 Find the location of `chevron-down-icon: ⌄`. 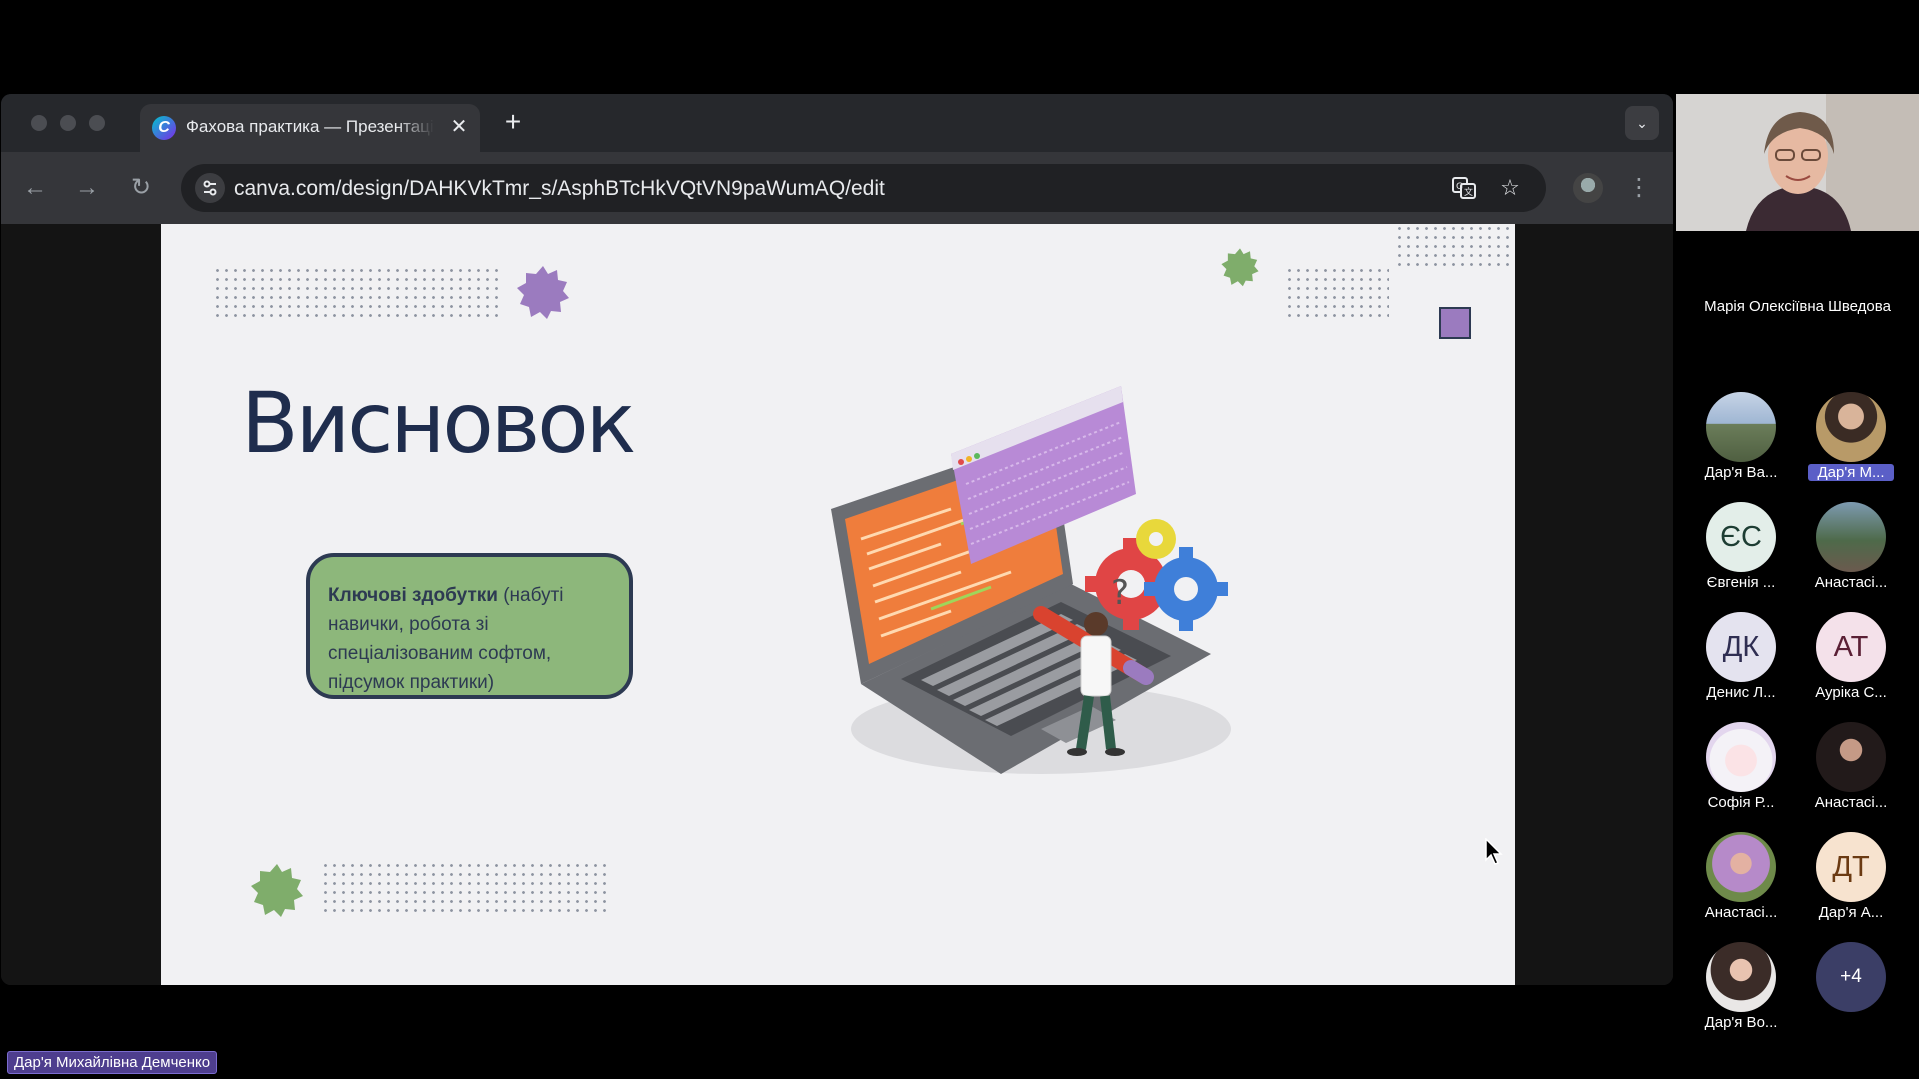

chevron-down-icon: ⌄ is located at coordinates (1642, 123).